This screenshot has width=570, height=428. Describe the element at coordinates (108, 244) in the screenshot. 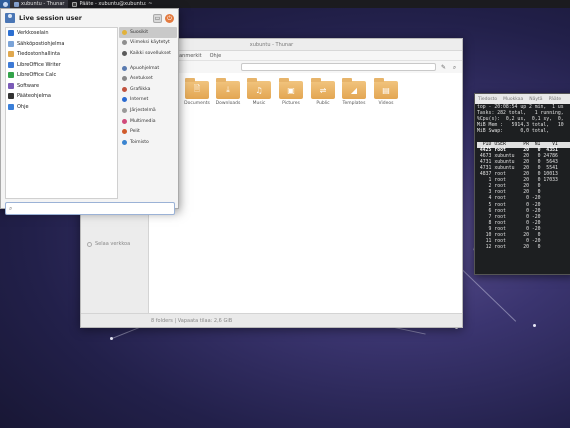

I see `sidebar-item-browse-network: Selaa verkkoa` at that location.